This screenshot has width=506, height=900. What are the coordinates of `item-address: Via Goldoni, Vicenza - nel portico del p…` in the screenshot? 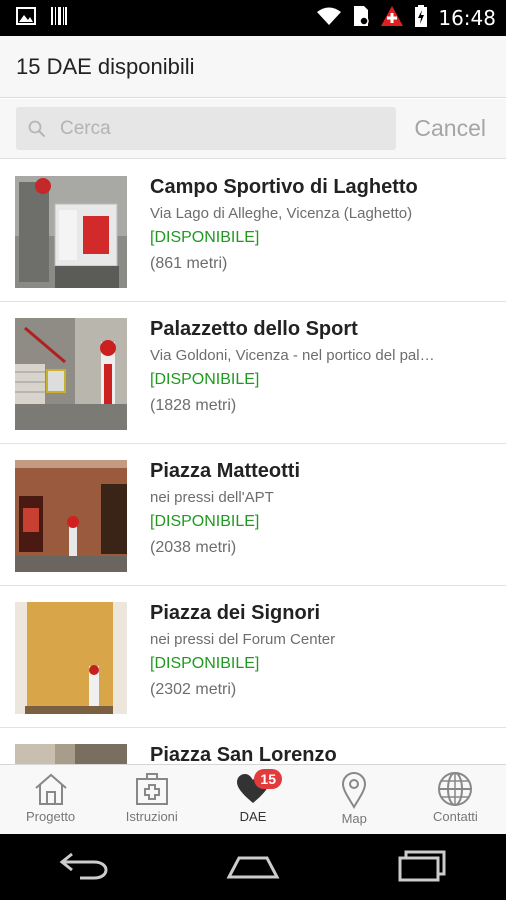 It's located at (296, 355).